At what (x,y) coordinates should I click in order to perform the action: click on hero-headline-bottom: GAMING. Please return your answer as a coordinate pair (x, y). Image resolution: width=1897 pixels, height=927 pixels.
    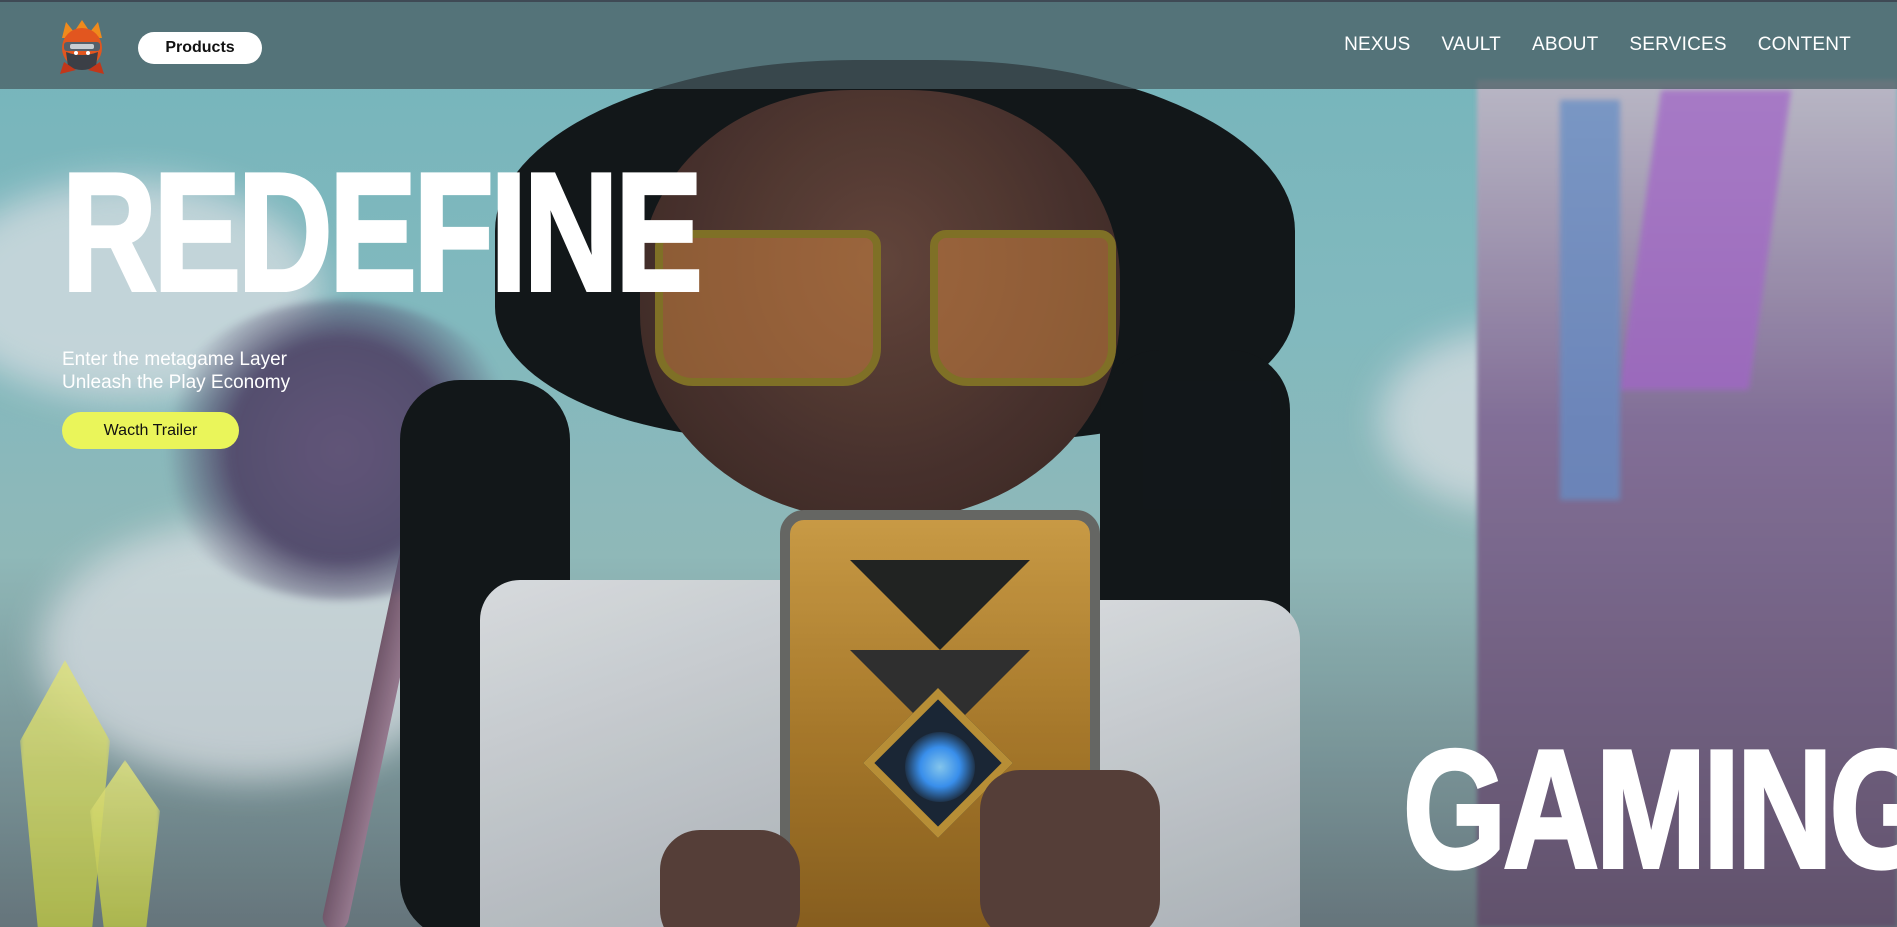
    Looking at the image, I should click on (1649, 809).